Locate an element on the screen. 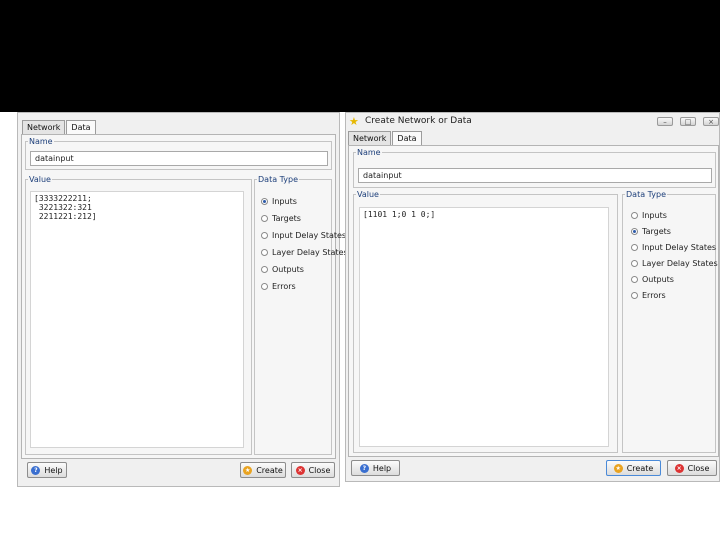 The image size is (720, 540). title-bar: ★ Create Network or Data – □ × is located at coordinates (532, 122).